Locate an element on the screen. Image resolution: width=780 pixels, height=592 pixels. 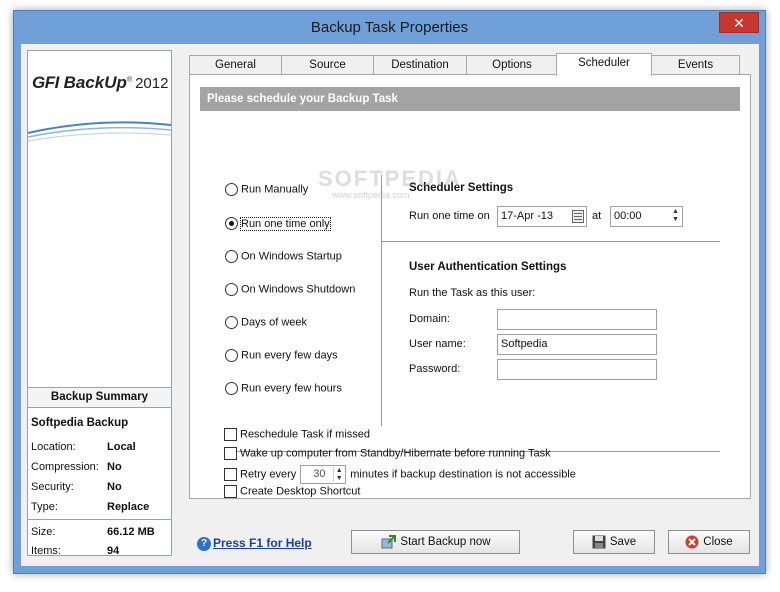
calendar-icon is located at coordinates (578, 216).